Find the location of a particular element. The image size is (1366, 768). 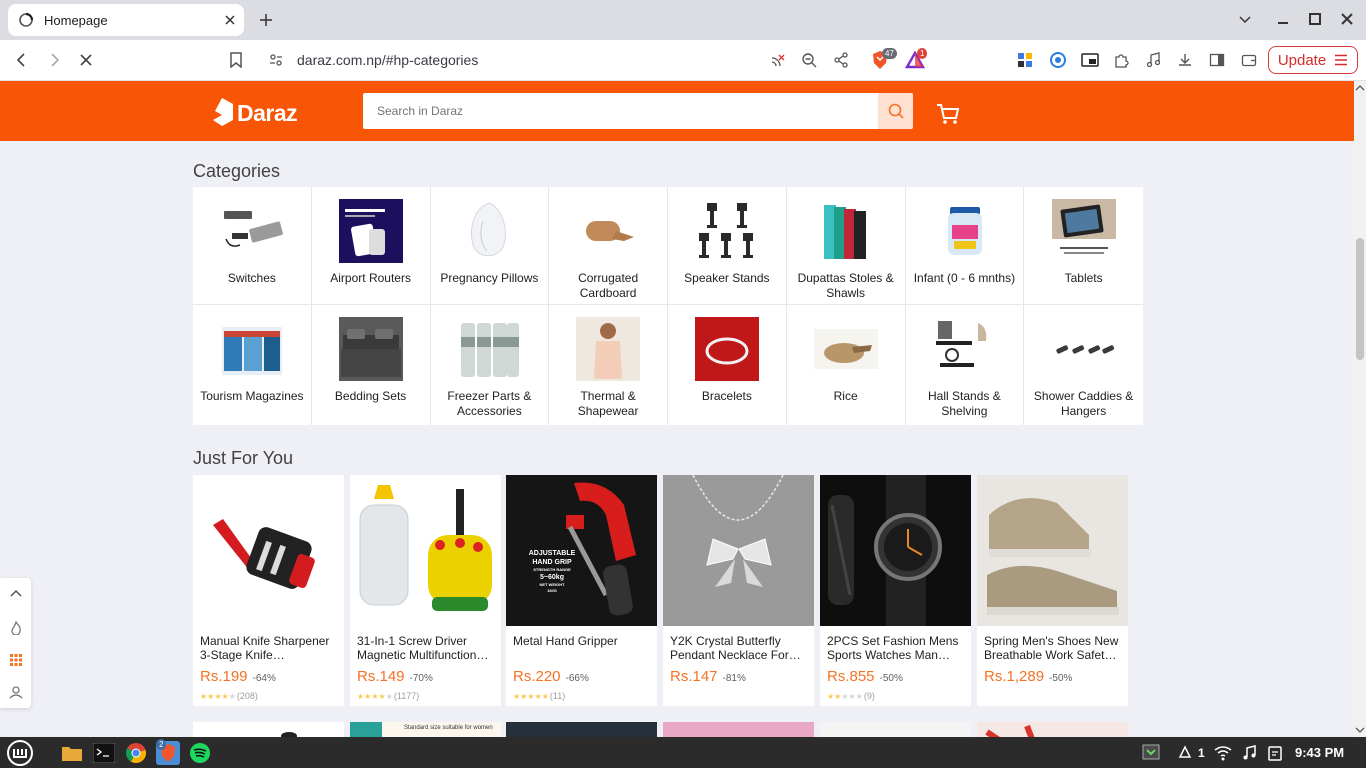

search-input is located at coordinates (620, 111).